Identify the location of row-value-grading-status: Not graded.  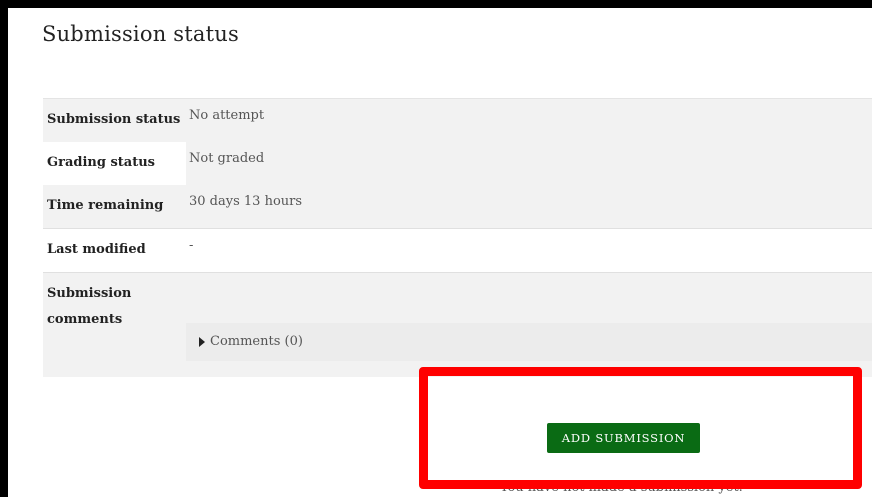
(529, 163).